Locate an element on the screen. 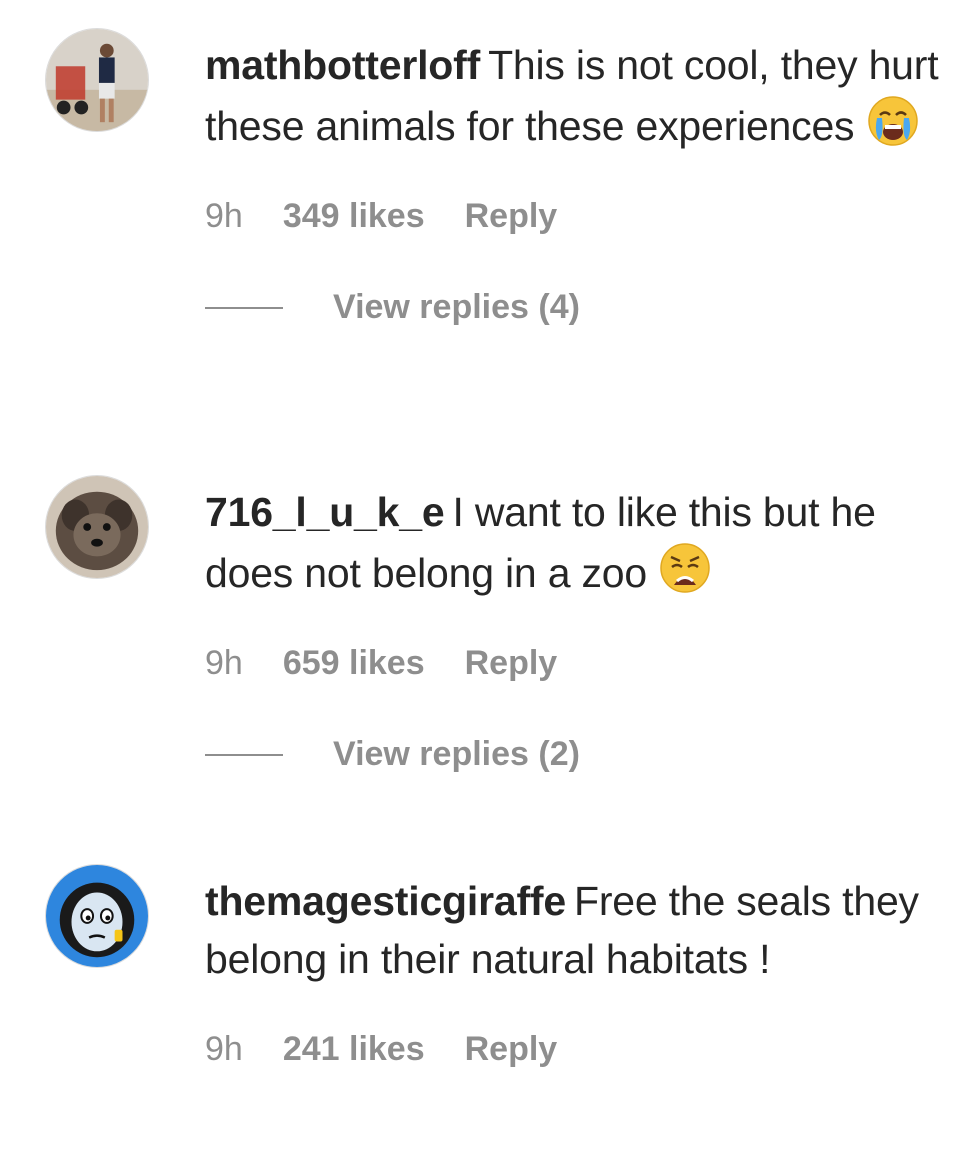 The height and width of the screenshot is (1153, 980). view-replies-button: View replies (4) is located at coordinates (572, 307).